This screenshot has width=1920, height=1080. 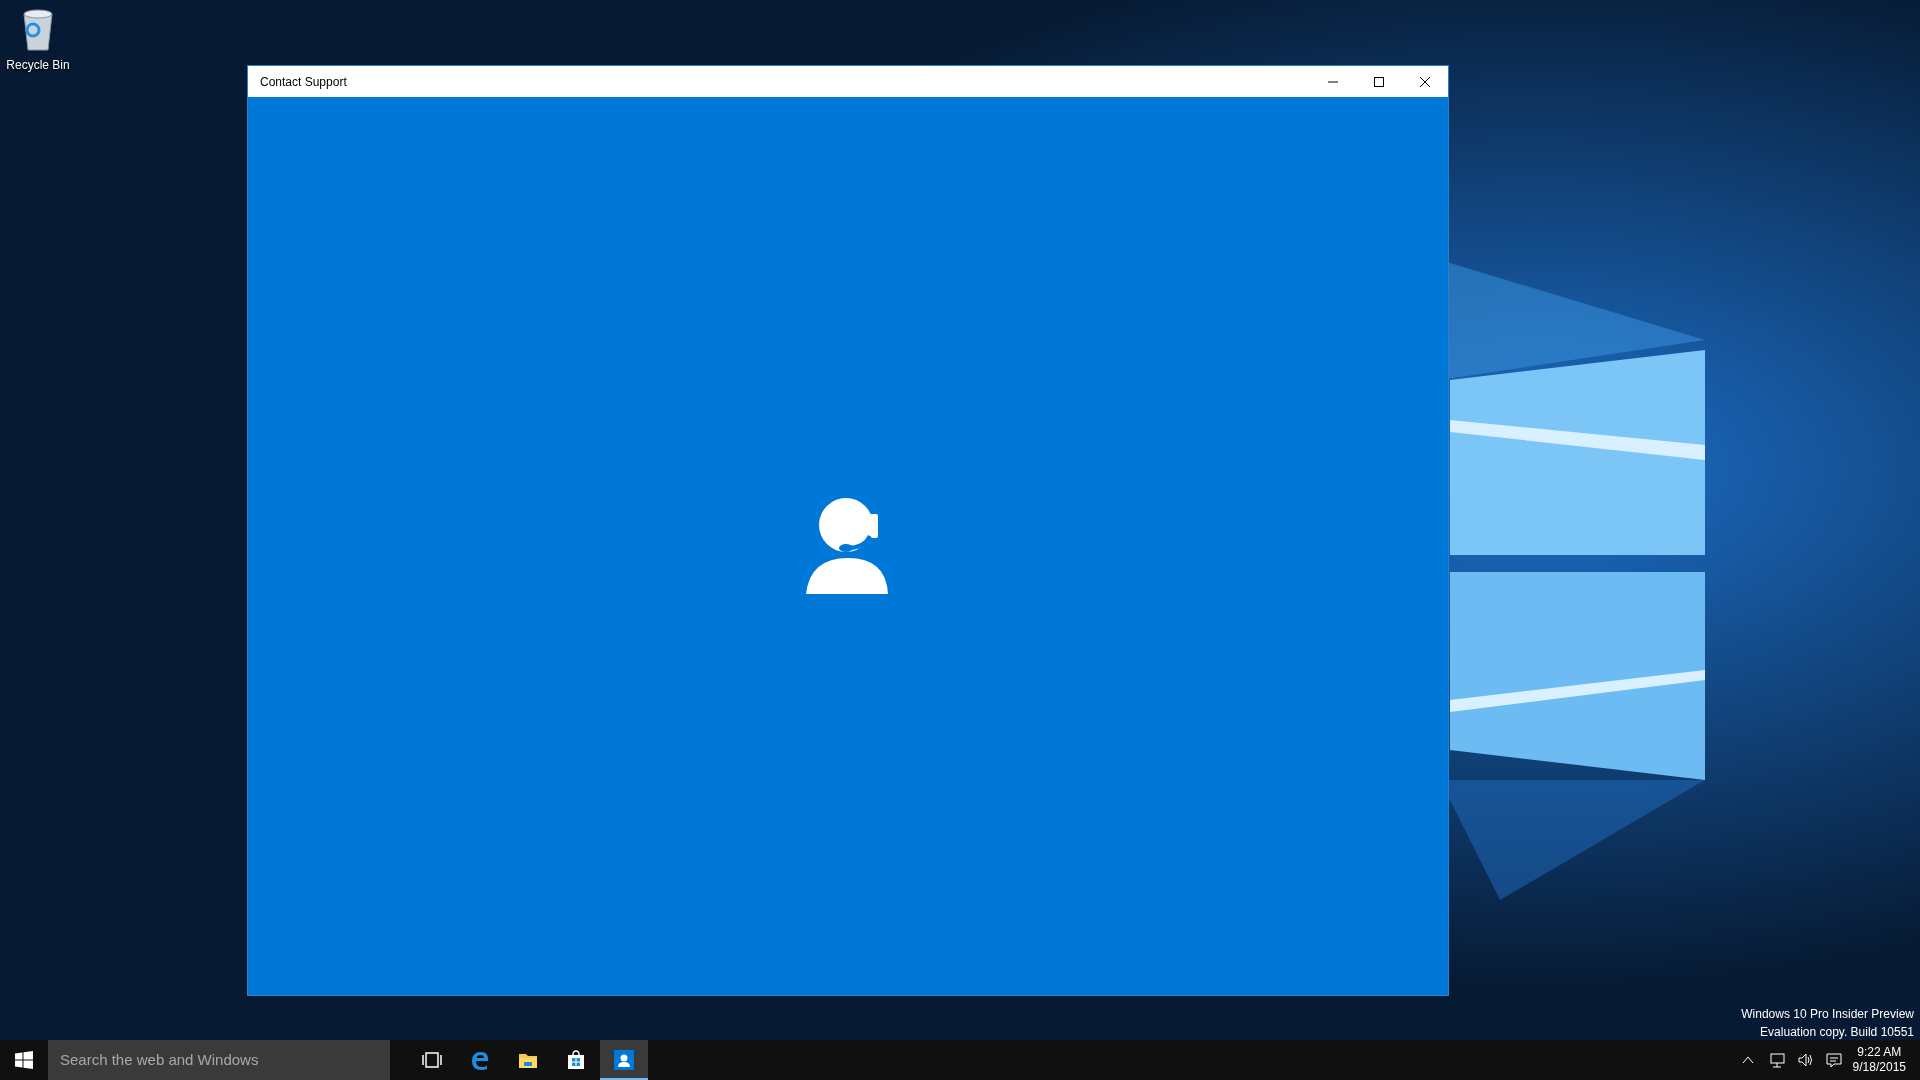 What do you see at coordinates (1879, 1067) in the screenshot?
I see `clock-date: 9/18/2015` at bounding box center [1879, 1067].